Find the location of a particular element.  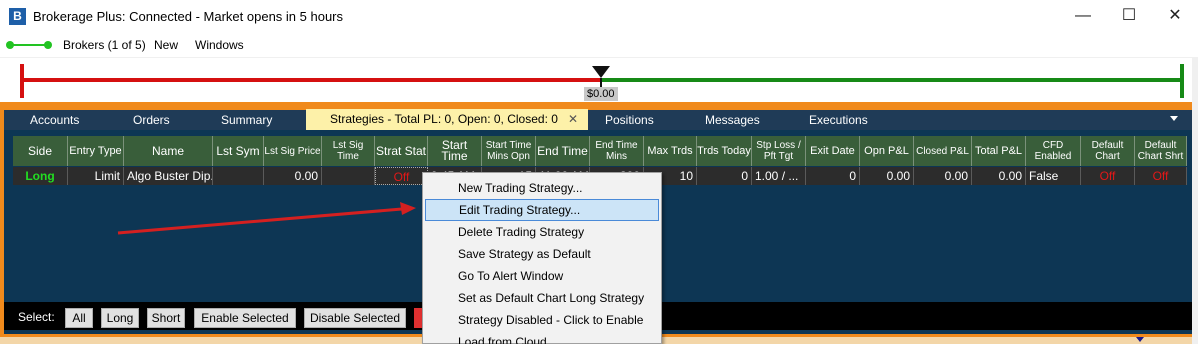

minimize-button: — is located at coordinates (1083, 16).